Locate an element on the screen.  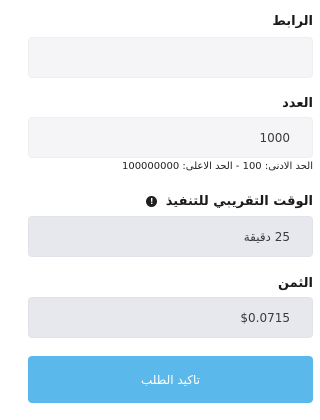
max-limit-label: الحد الاعلى: is located at coordinates (207, 166).